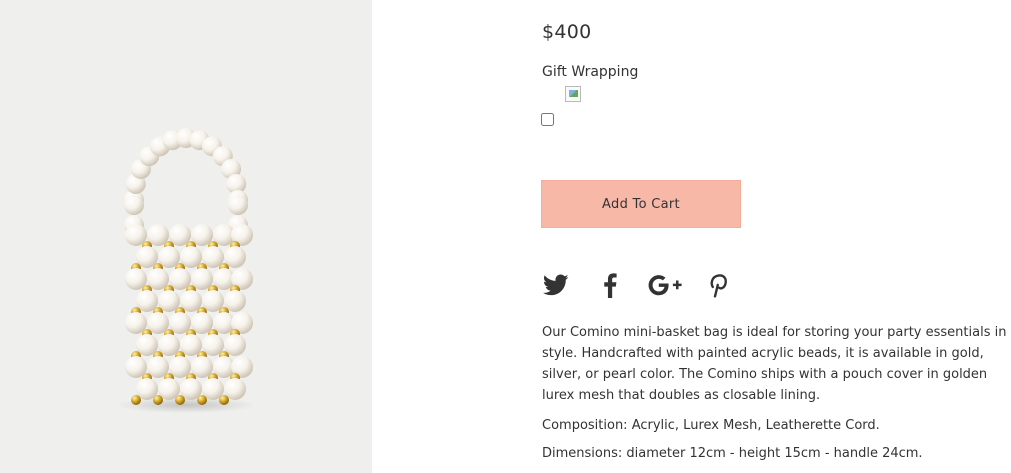  I want to click on pearl-bag-illustration, so click(186, 270).